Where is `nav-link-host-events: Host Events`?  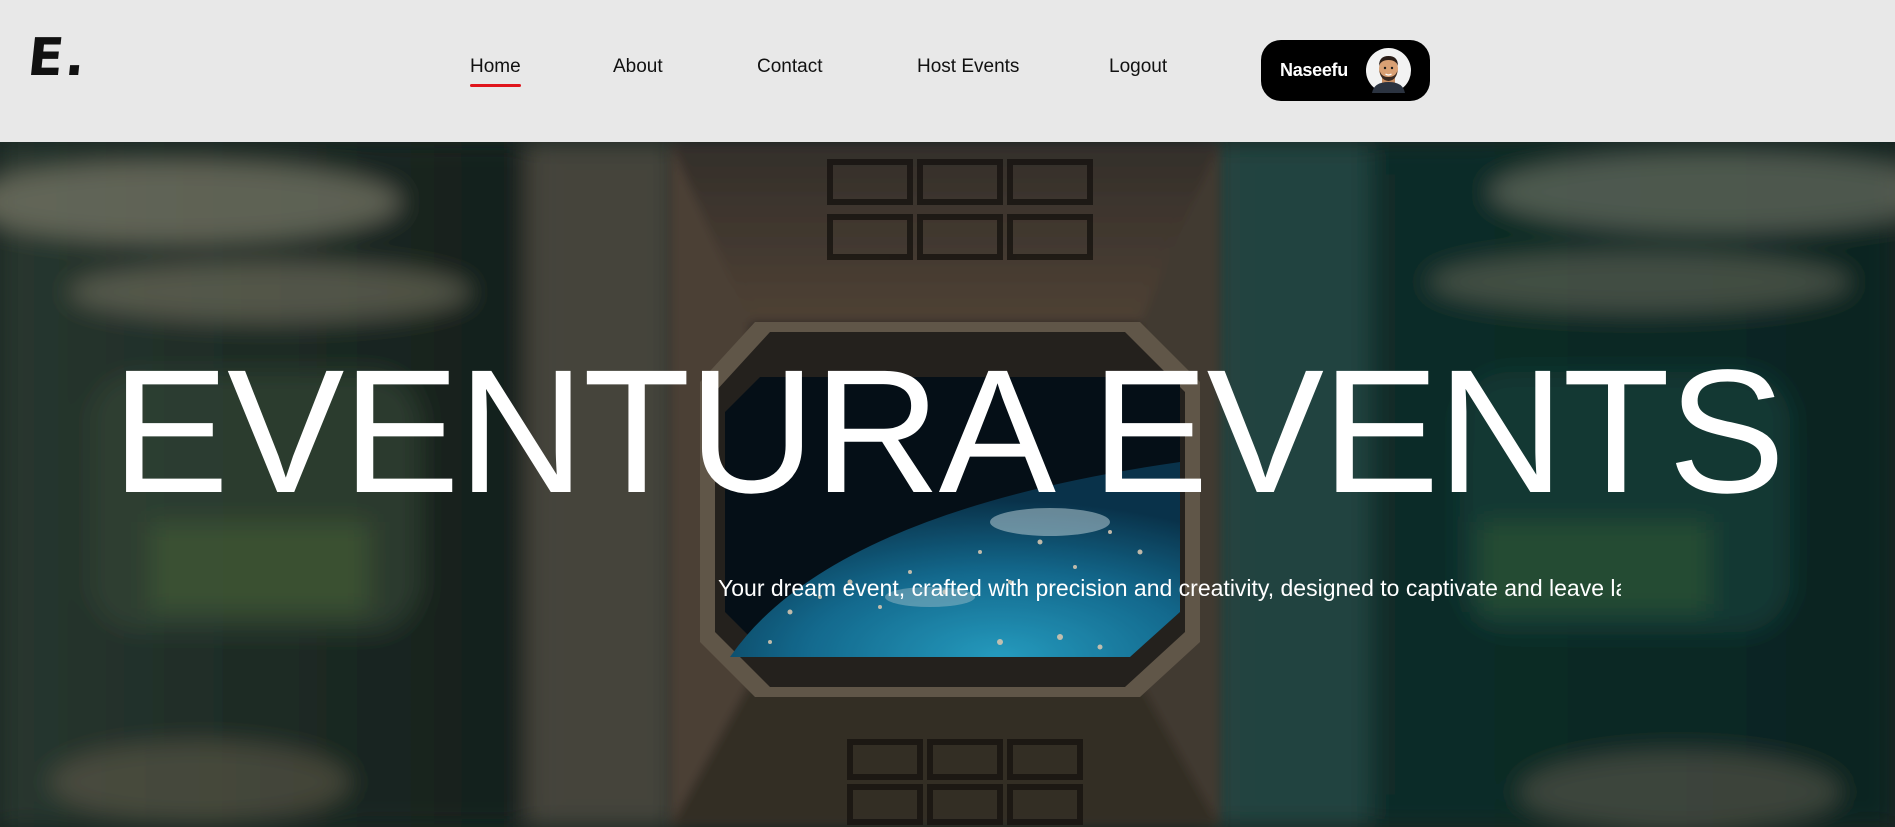
nav-link-host-events: Host Events is located at coordinates (968, 67).